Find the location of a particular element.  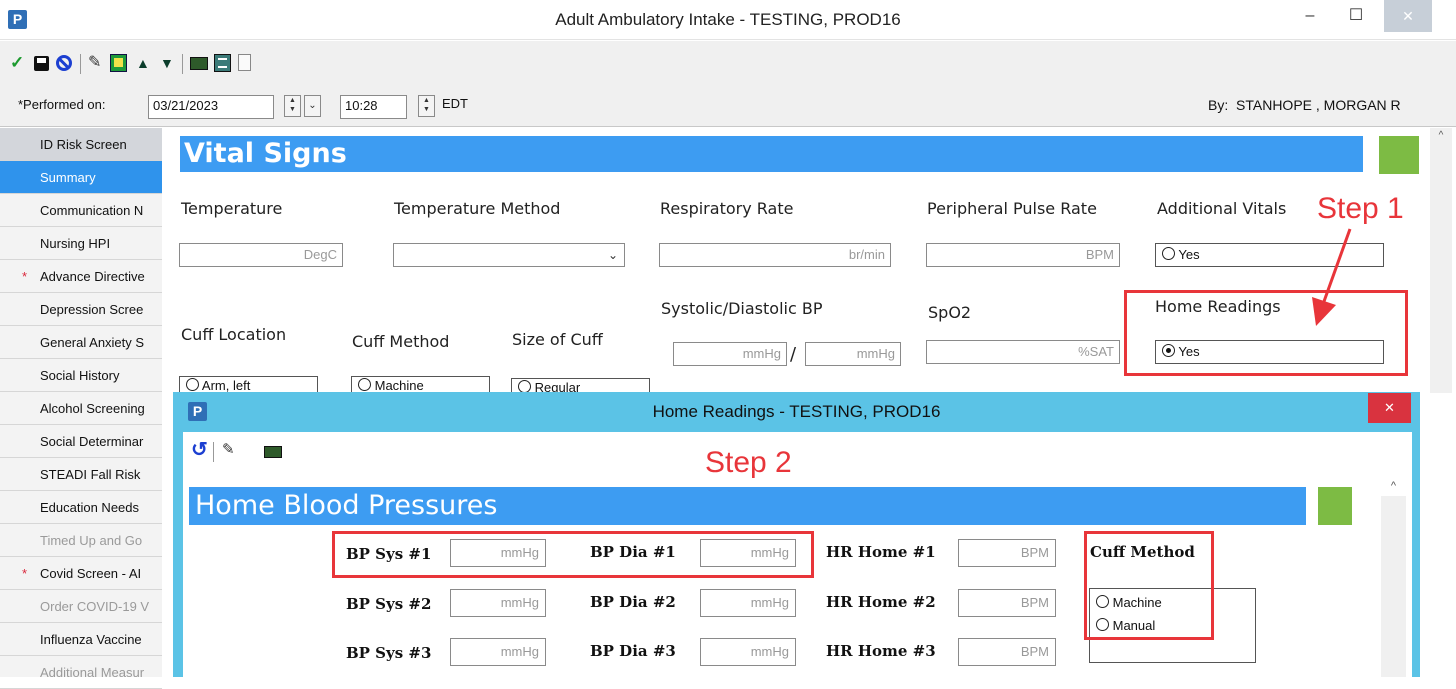

systolic-input: mmHg is located at coordinates (730, 354).